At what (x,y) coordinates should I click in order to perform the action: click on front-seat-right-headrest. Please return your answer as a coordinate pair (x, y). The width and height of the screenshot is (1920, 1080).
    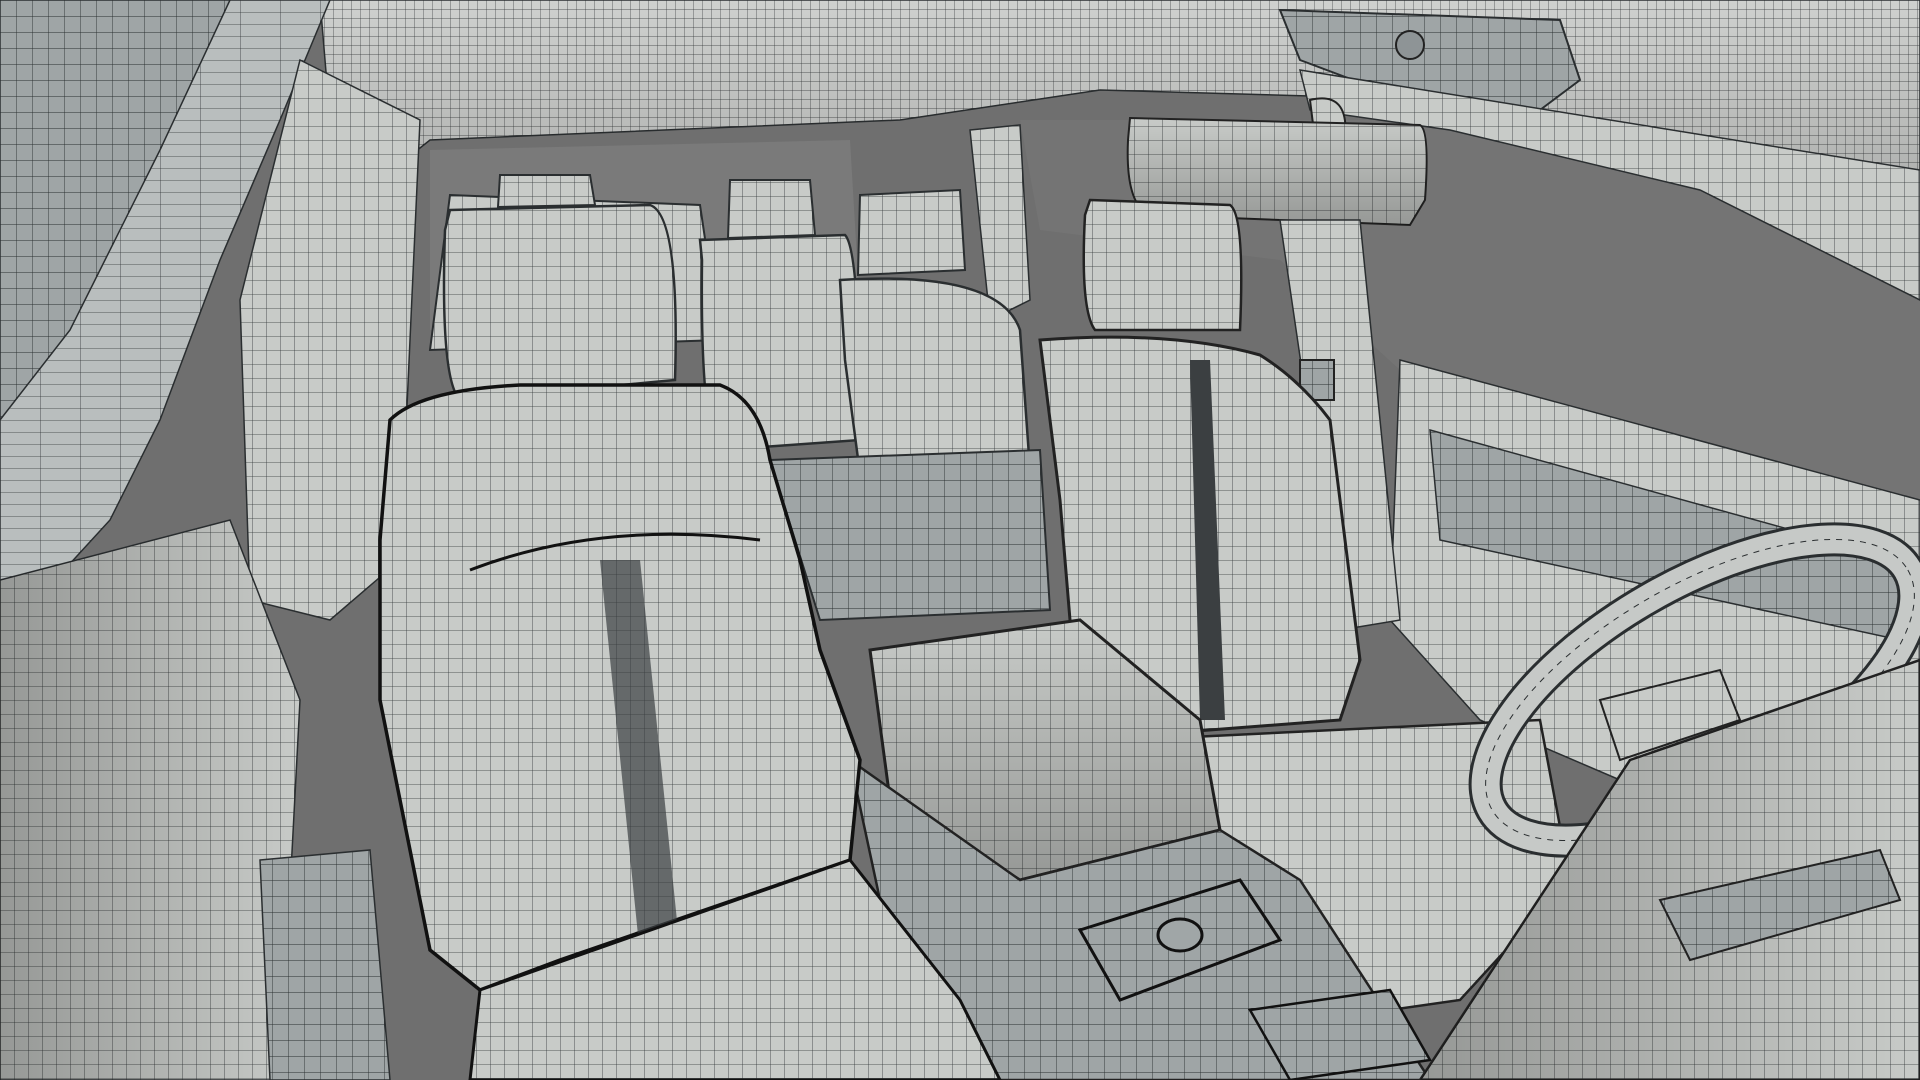
    Looking at the image, I should click on (1162, 265).